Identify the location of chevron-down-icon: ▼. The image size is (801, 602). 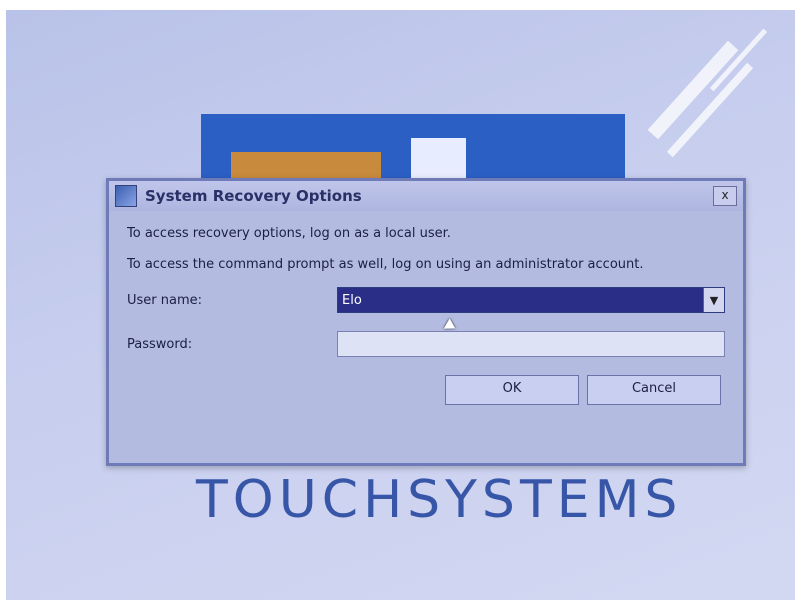
(713, 300).